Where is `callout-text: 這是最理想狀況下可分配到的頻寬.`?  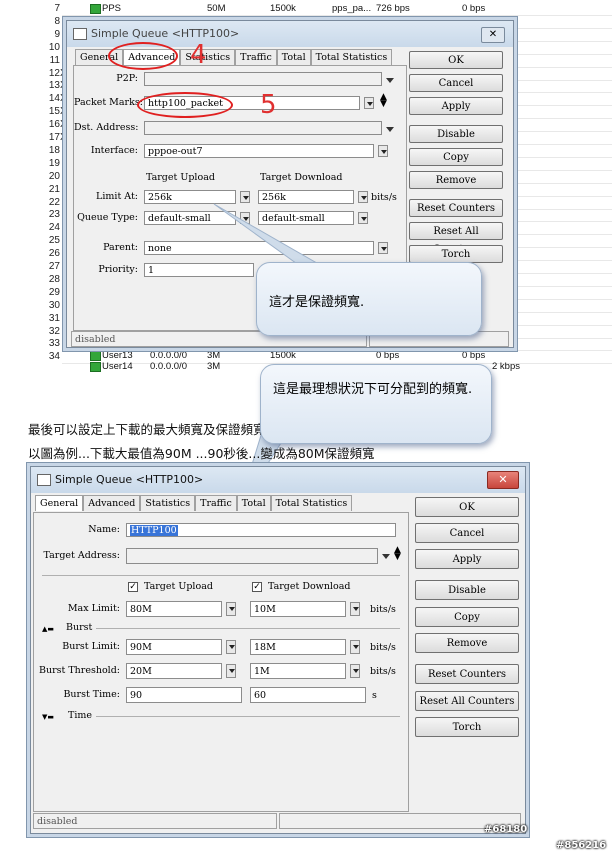
callout-text: 這是最理想狀況下可分配到的頻寬. is located at coordinates (373, 389).